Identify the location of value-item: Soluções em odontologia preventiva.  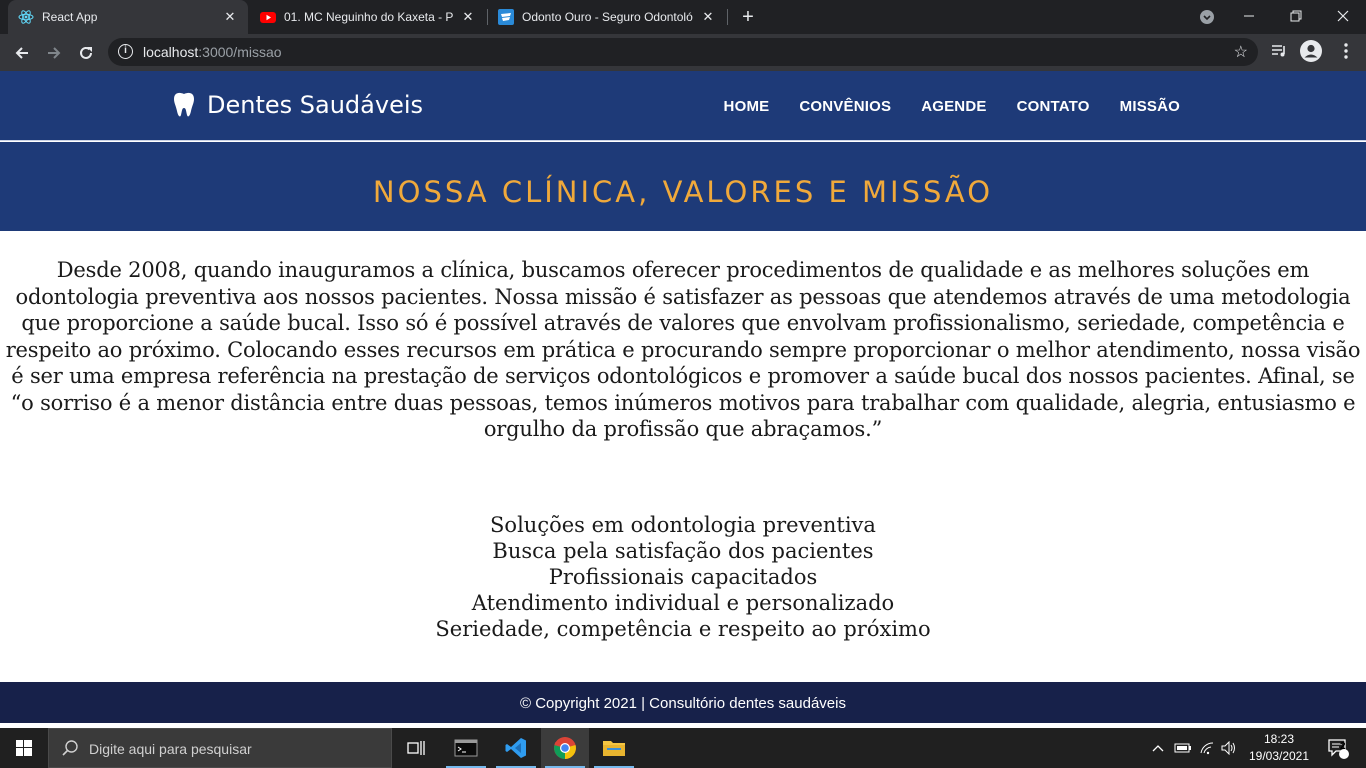
(683, 525).